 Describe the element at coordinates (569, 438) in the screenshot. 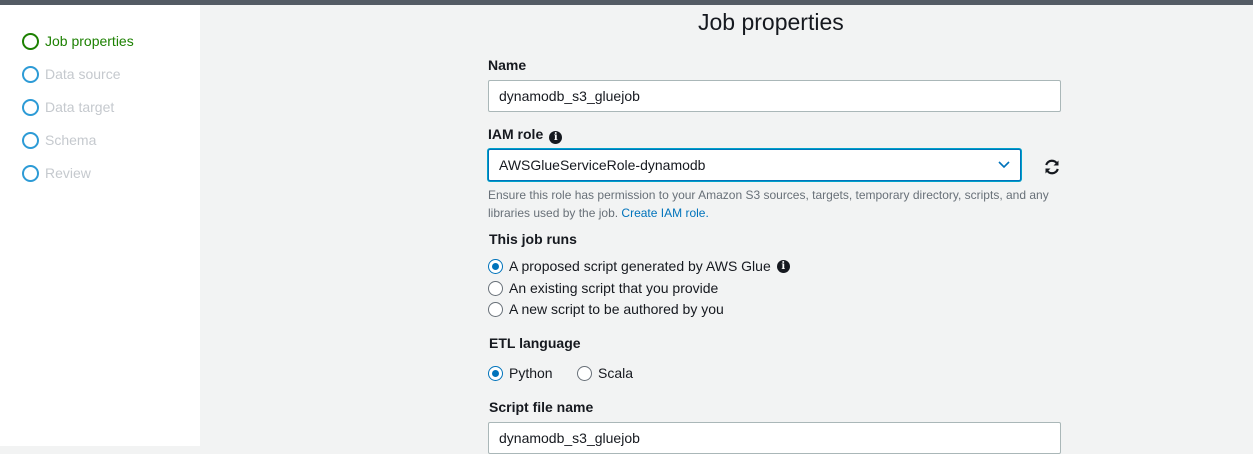

I see `script-file-name-value: dynamodb_s3_gluejob` at that location.